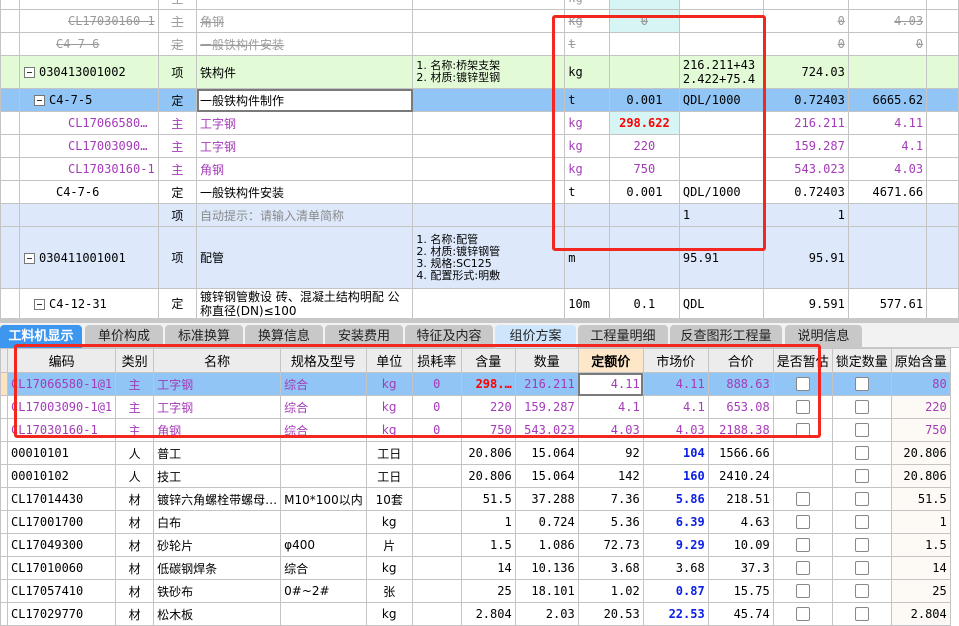 Image resolution: width=959 pixels, height=626 pixels. Describe the element at coordinates (546, 453) in the screenshot. I see `qty-cell: 15.064` at that location.